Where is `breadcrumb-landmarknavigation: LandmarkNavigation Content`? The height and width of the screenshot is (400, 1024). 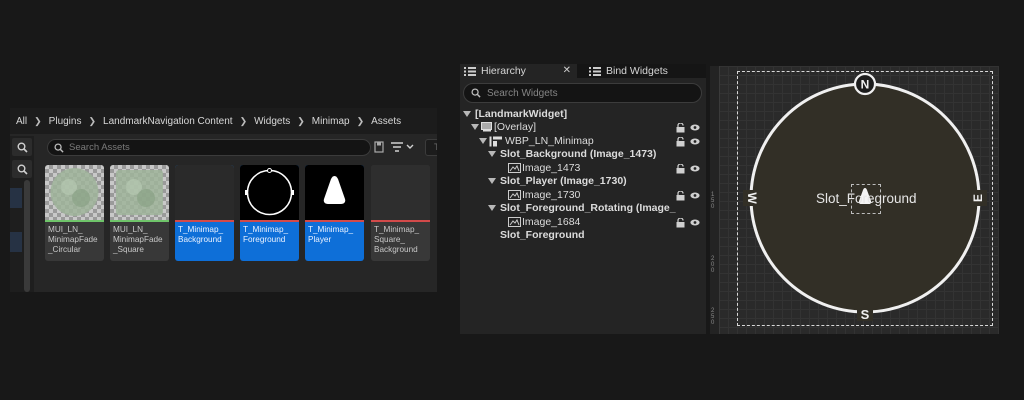 breadcrumb-landmarknavigation: LandmarkNavigation Content is located at coordinates (168, 121).